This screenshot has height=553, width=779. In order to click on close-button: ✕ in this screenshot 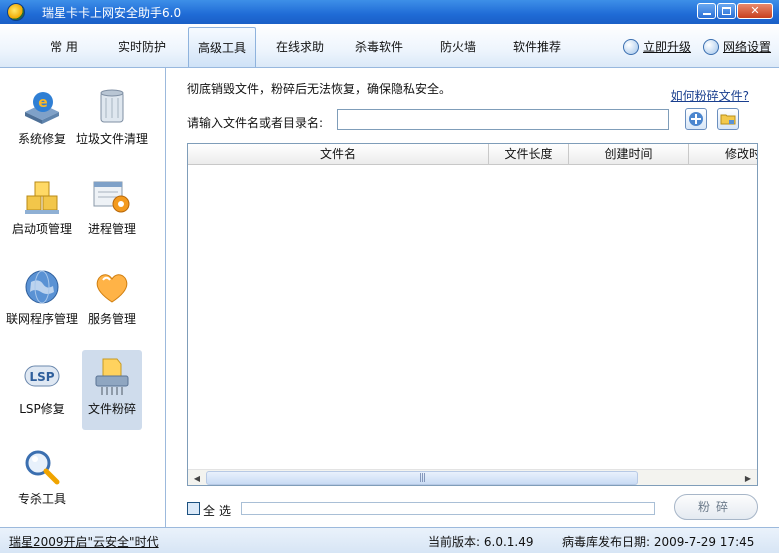, I will do `click(755, 11)`.